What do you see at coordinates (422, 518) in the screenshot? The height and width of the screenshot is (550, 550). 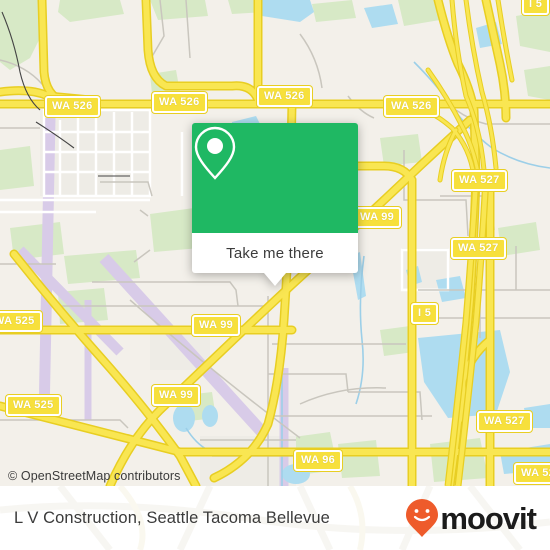 I see `moovit-smiley-pin-icon` at bounding box center [422, 518].